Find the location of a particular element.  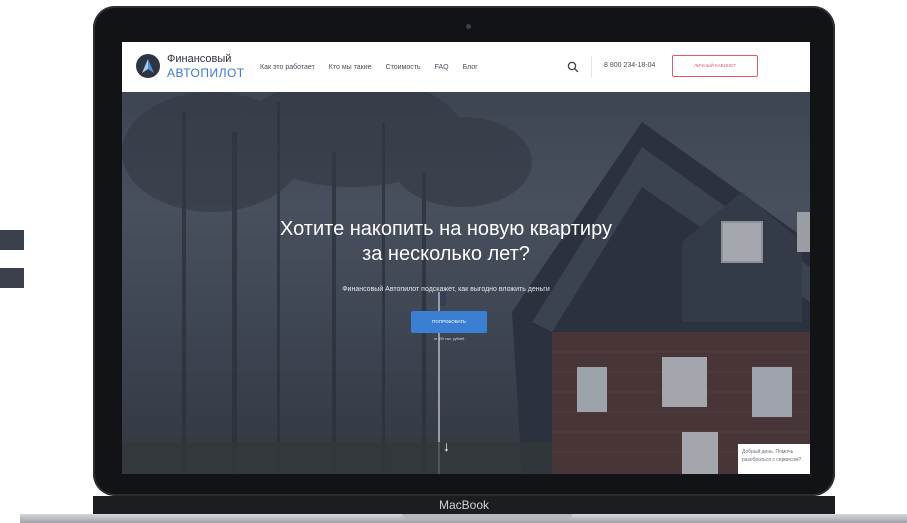

hero-title-line2: за несколько лет? is located at coordinates (446, 254).